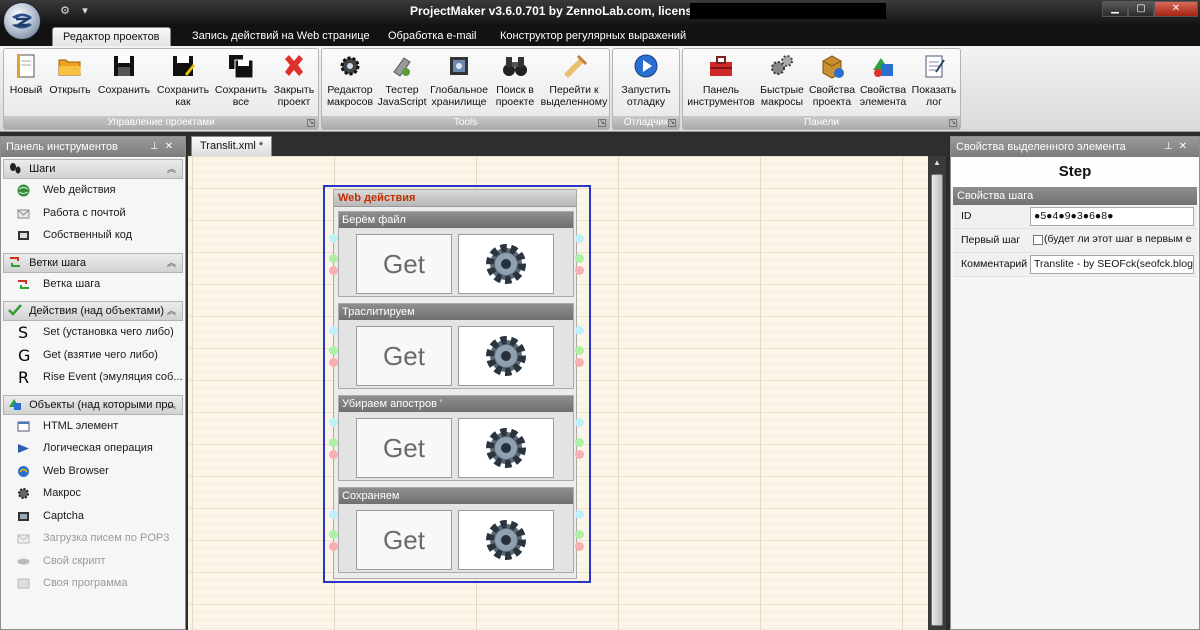 This screenshot has height=630, width=1200. Describe the element at coordinates (22, 21) in the screenshot. I see `app-menu-button` at that location.